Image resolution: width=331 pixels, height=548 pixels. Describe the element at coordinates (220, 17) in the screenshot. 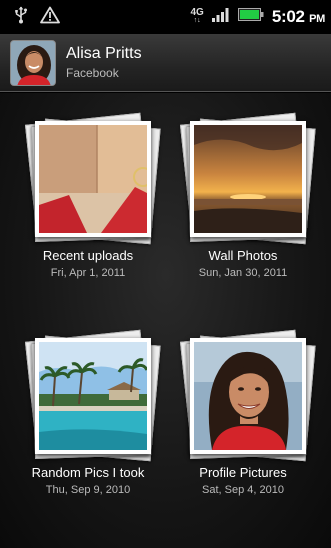

I see `signal-icon` at that location.